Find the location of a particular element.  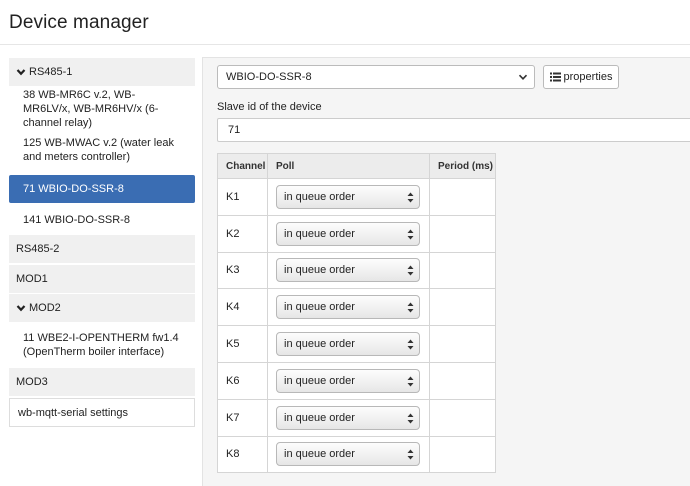

column-header-period: Period (ms) is located at coordinates (462, 166).